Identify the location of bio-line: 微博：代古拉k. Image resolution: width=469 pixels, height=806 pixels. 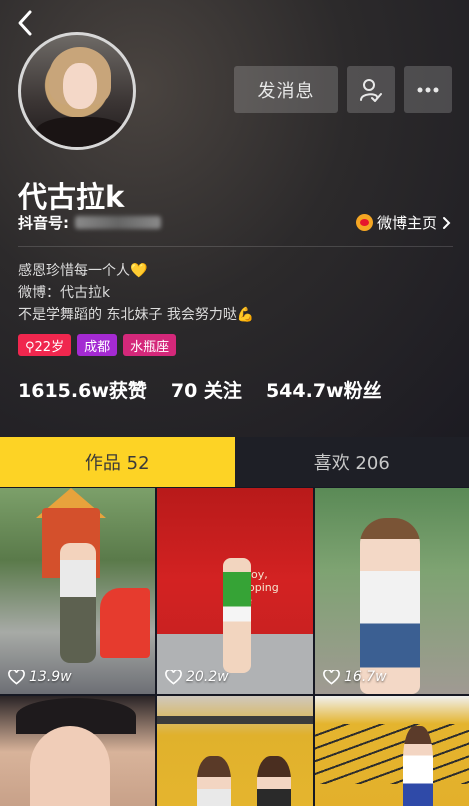
(64, 293).